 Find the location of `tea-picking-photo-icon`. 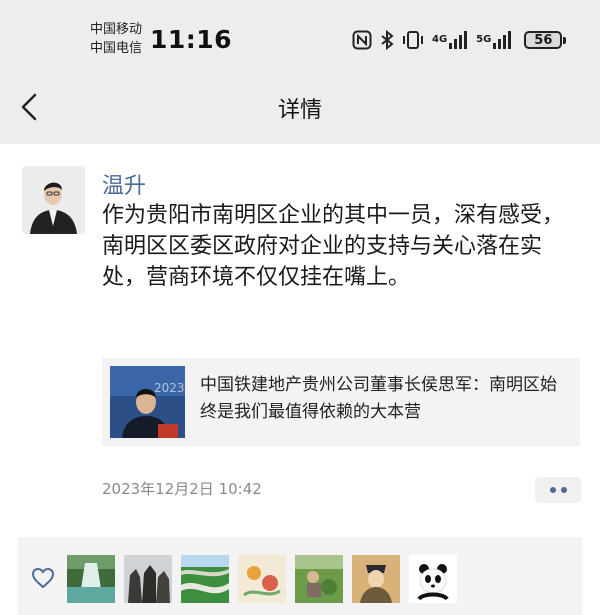

tea-picking-photo-icon is located at coordinates (319, 579).